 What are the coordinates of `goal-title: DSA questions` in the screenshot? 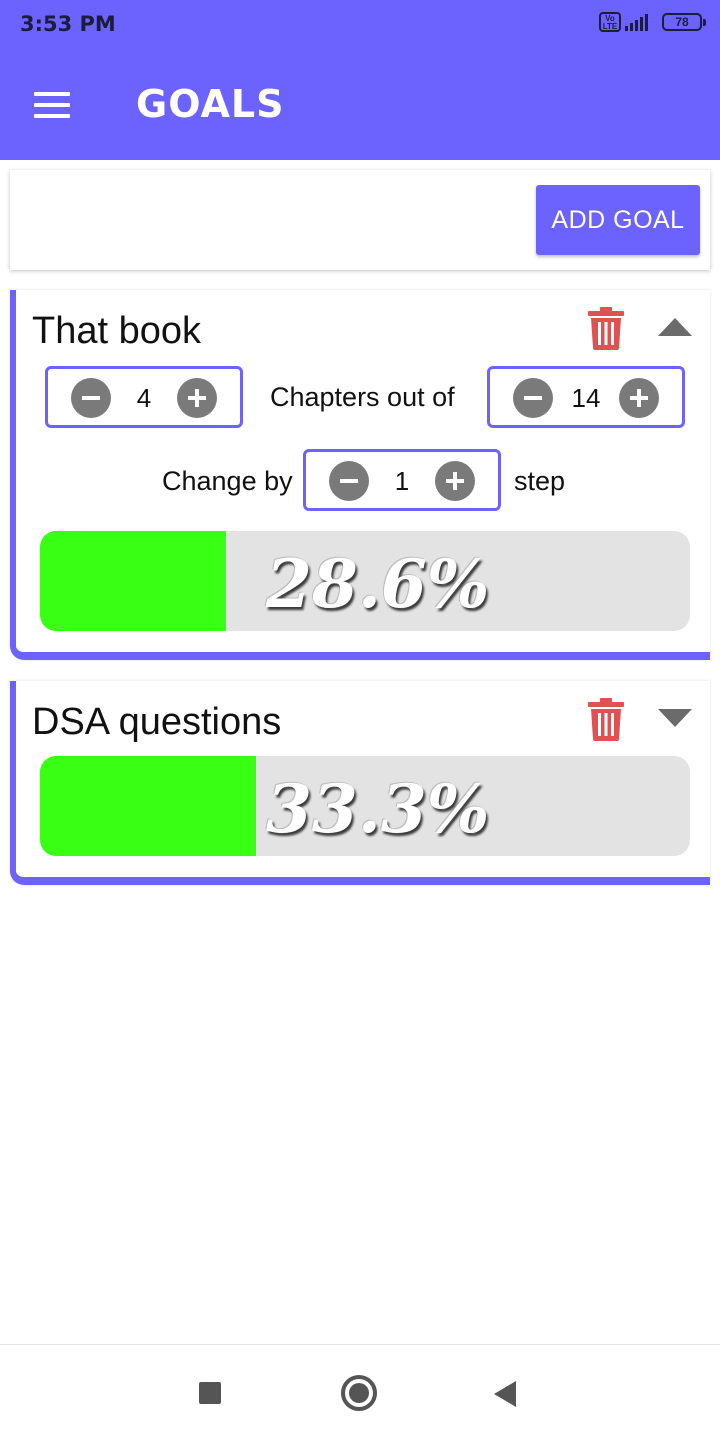 It's located at (157, 722).